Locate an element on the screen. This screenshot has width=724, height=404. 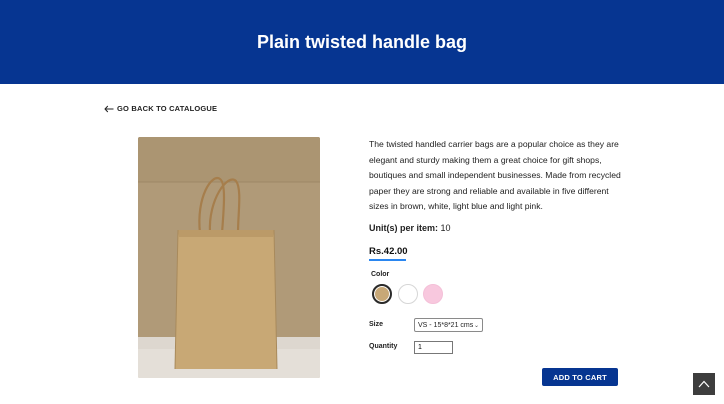
color-swatch-white is located at coordinates (408, 294).